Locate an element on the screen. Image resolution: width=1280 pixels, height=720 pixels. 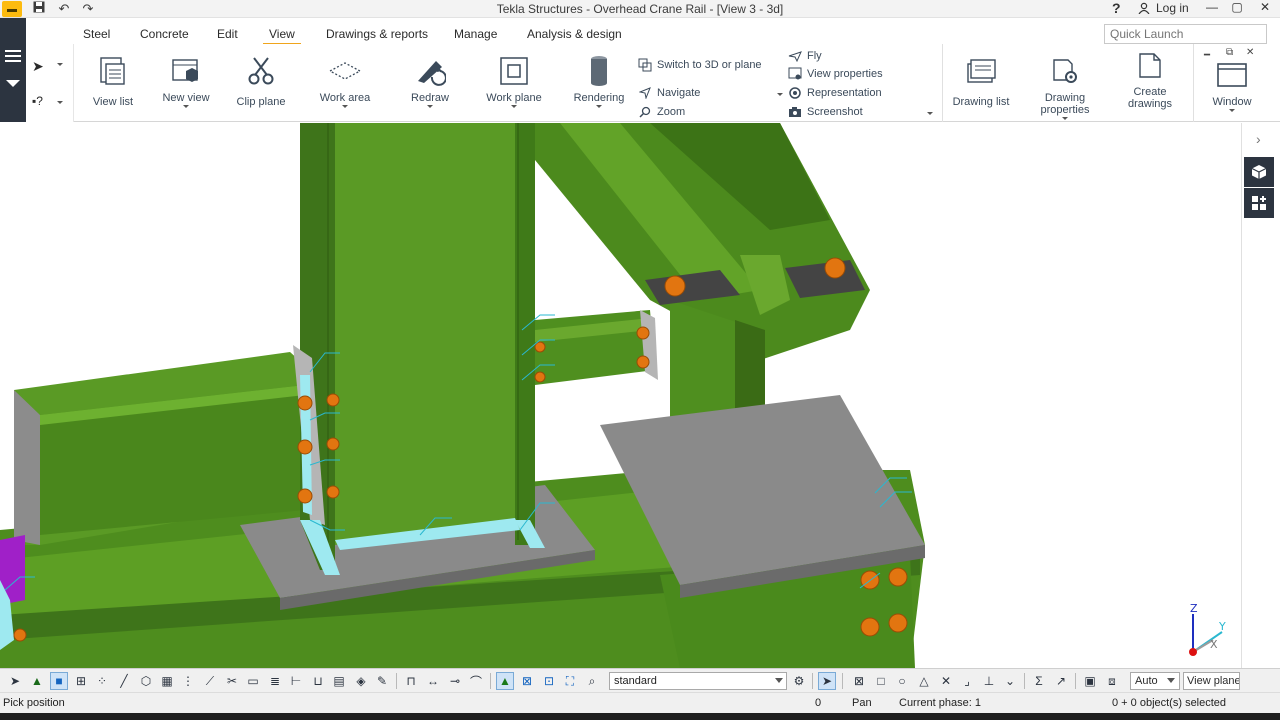
tab-analysis-design: Analysis & design is located at coordinates (574, 34).